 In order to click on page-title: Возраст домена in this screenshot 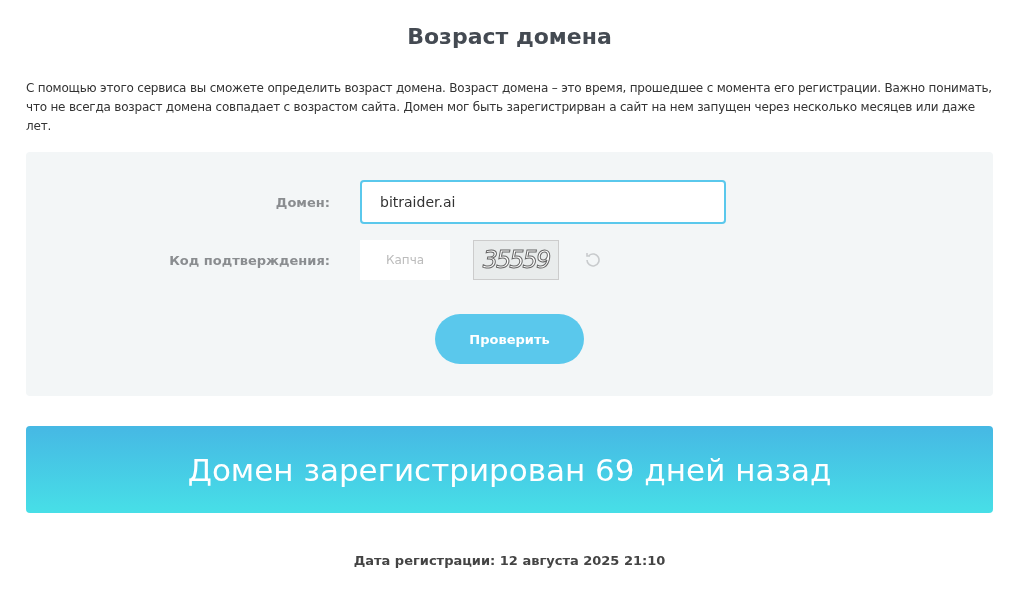, I will do `click(509, 36)`.